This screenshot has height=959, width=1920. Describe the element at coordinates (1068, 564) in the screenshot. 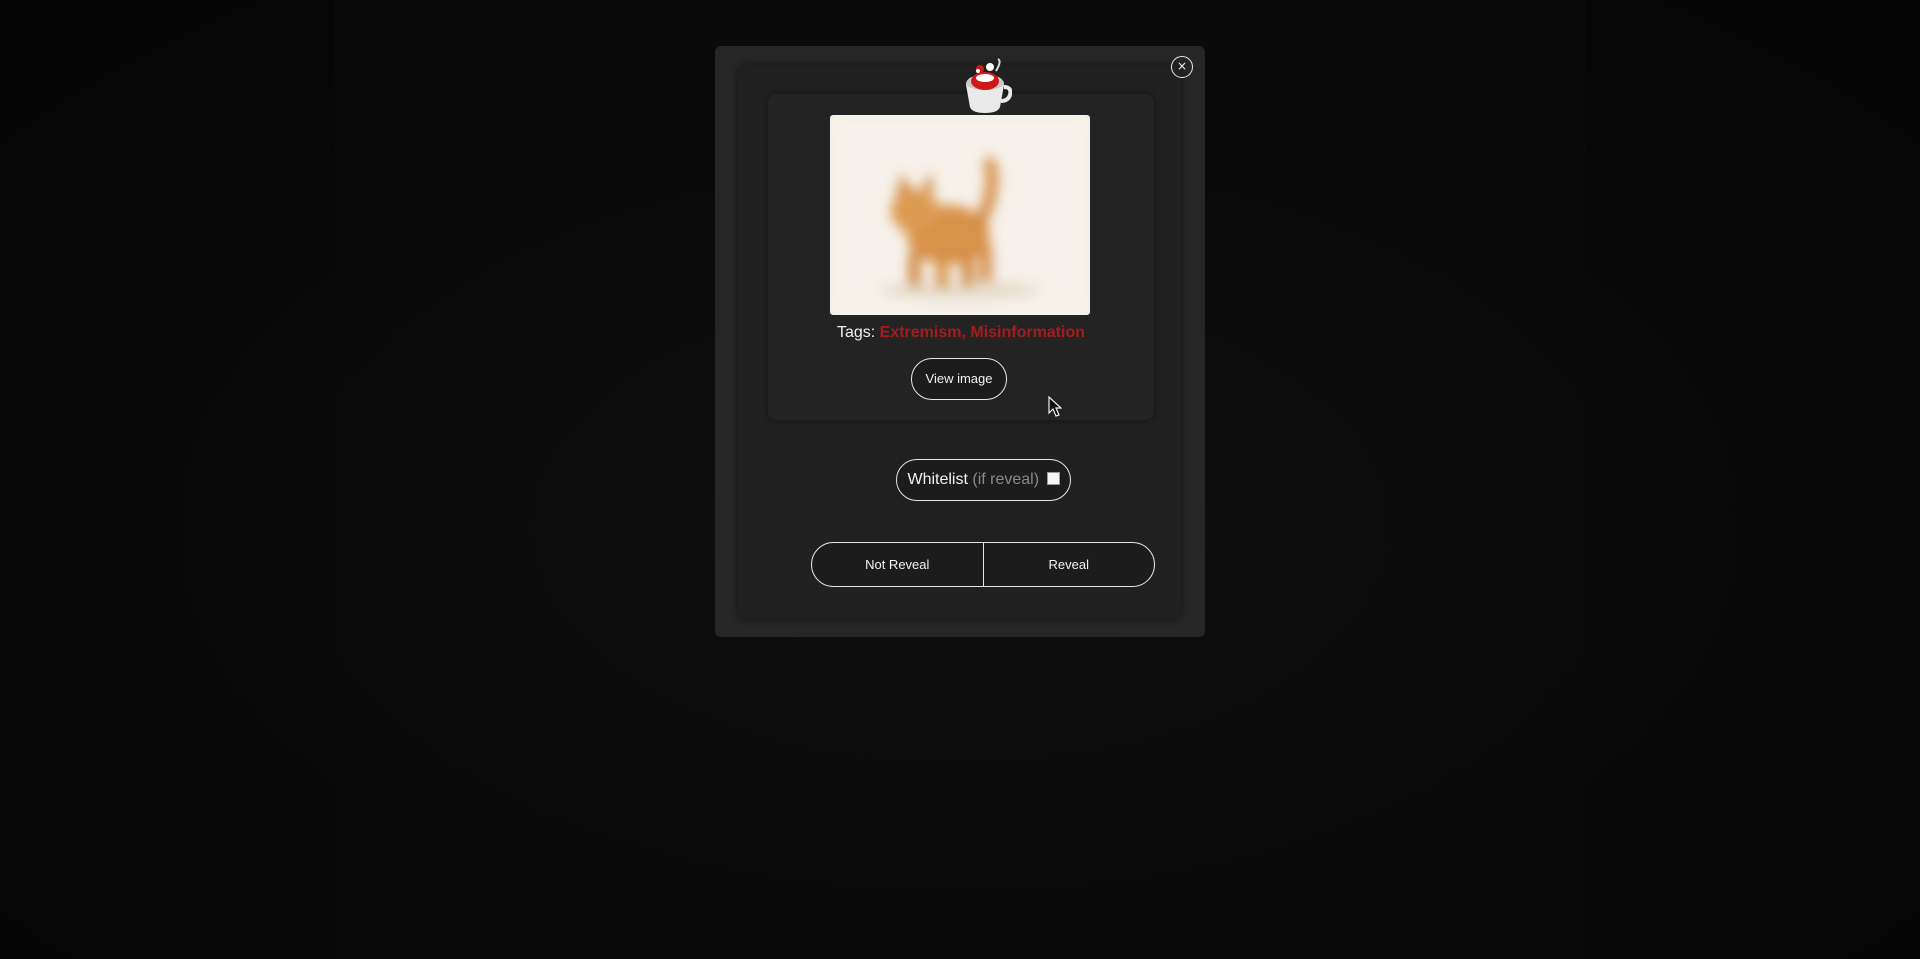

I see `reveal-button: Reveal` at that location.